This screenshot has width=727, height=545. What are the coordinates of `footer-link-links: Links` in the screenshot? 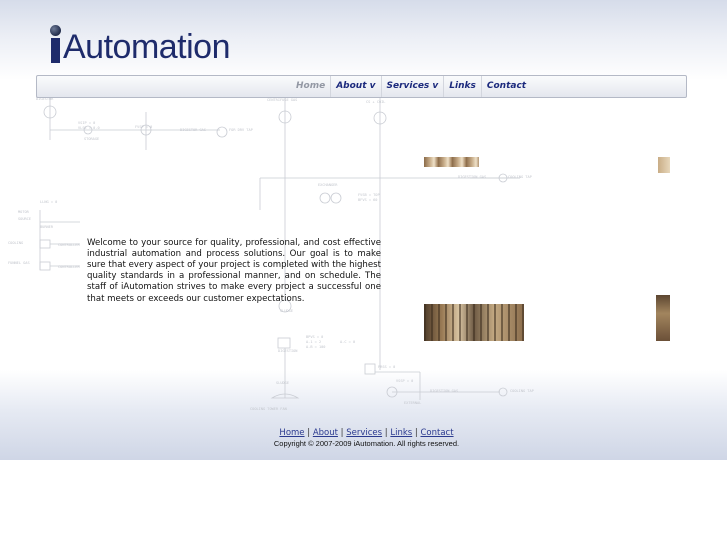 It's located at (401, 433).